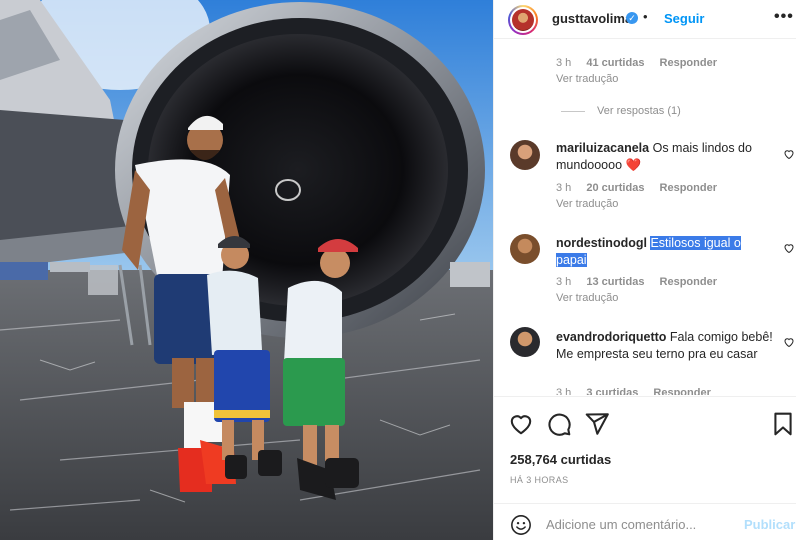 The image size is (796, 540). Describe the element at coordinates (769, 524) in the screenshot. I see `publish-button: Publicar` at that location.